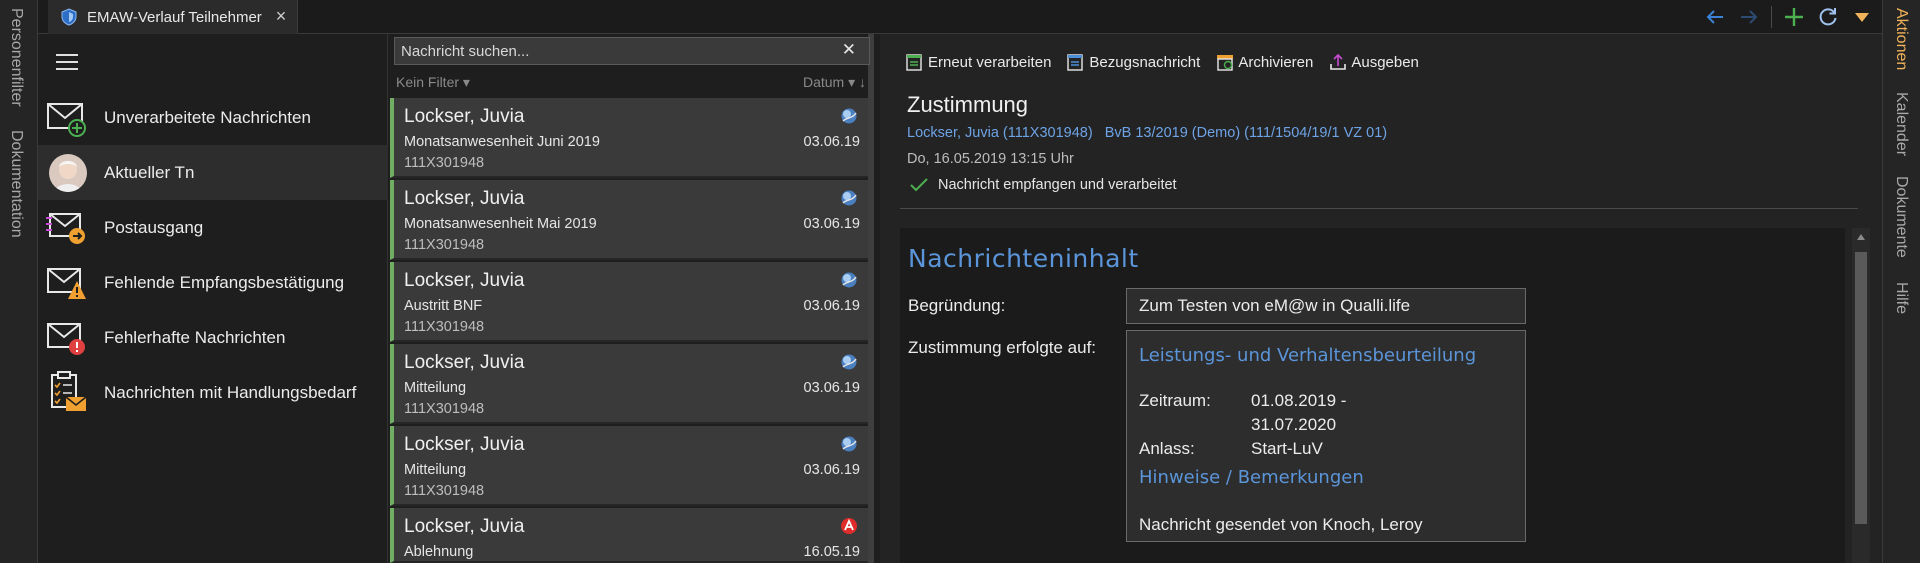 This screenshot has width=1920, height=563. What do you see at coordinates (443, 306) in the screenshot?
I see `message-subject: Austritt BNF` at bounding box center [443, 306].